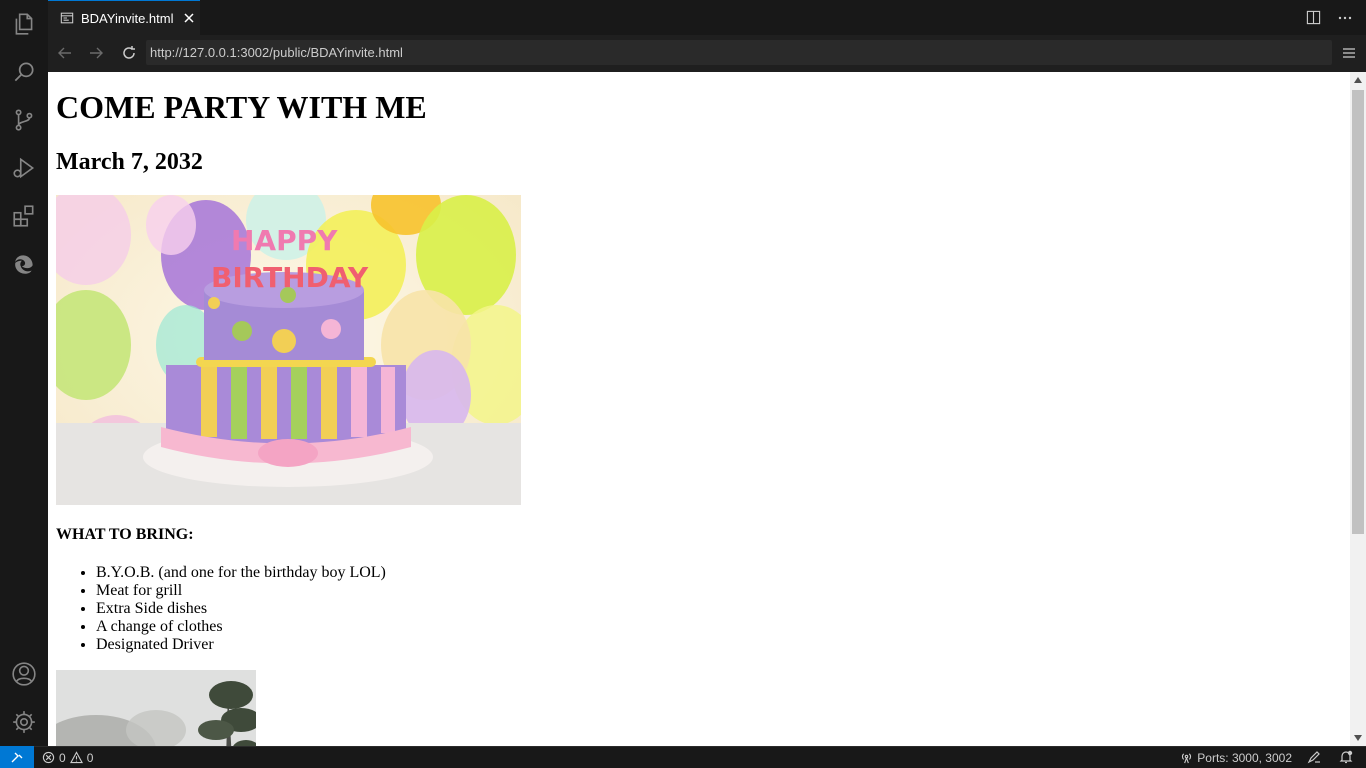 The width and height of the screenshot is (1366, 768). I want to click on feedback-icon, so click(1313, 757).